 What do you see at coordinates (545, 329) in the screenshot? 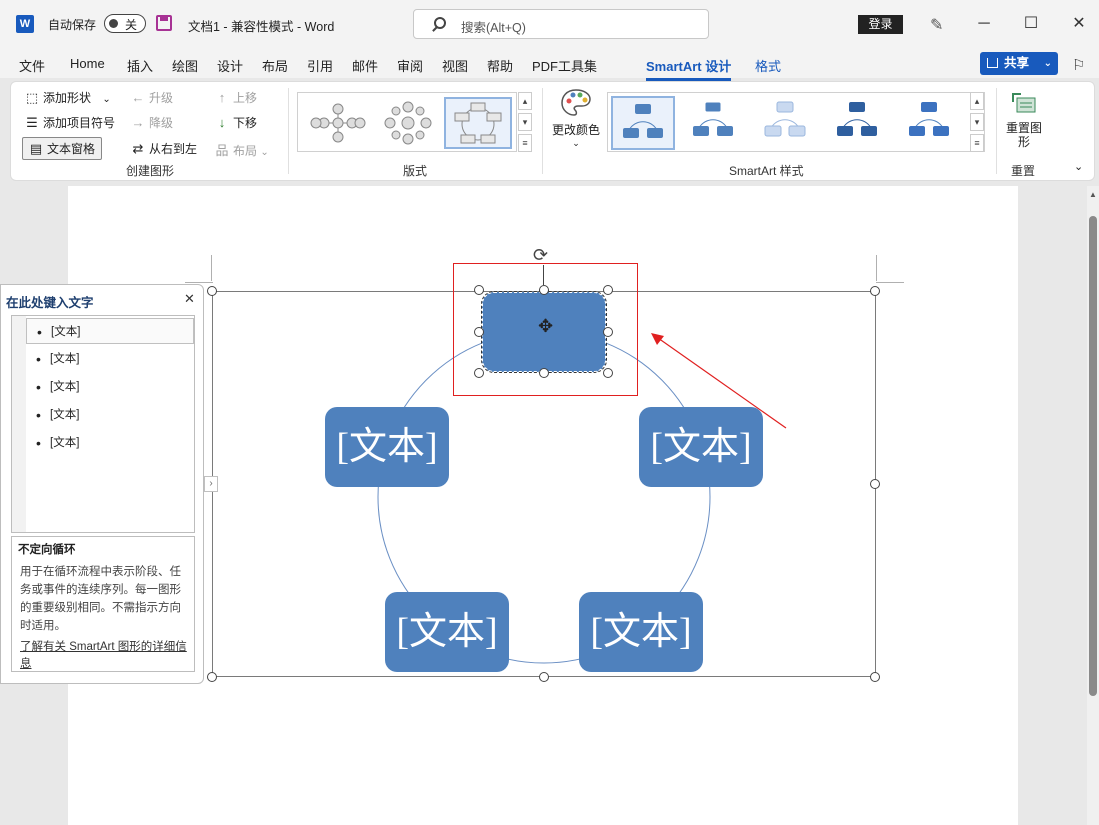
I see `highlight-box` at bounding box center [545, 329].